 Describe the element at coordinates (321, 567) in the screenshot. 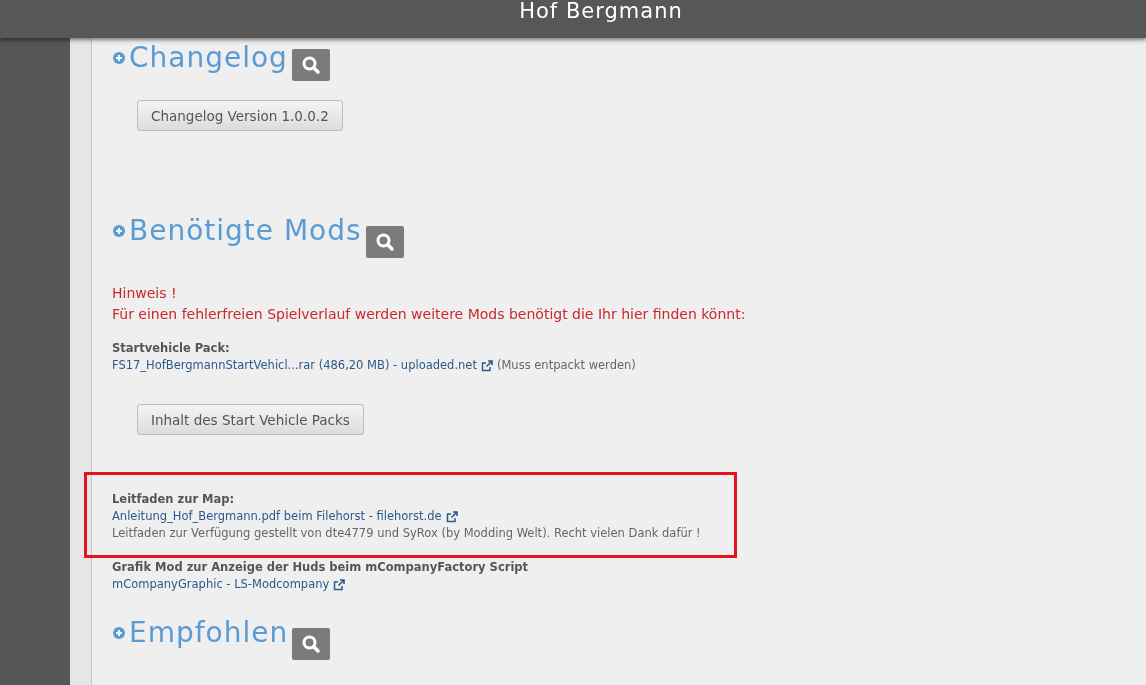

I see `download-label: Grafik Mod zur Anzeige der Huds beim mCompanyFactory Script` at that location.